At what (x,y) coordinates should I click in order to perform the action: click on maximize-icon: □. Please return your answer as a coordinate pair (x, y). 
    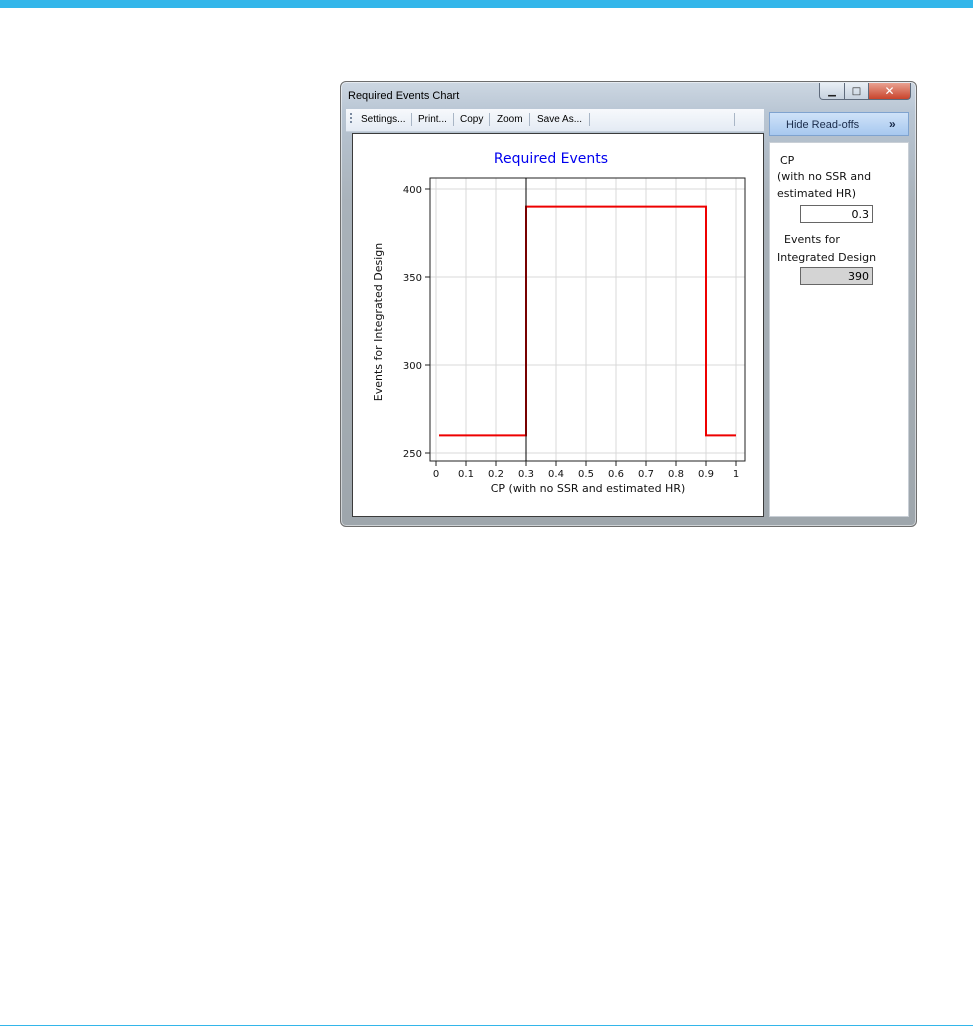
    Looking at the image, I should click on (856, 91).